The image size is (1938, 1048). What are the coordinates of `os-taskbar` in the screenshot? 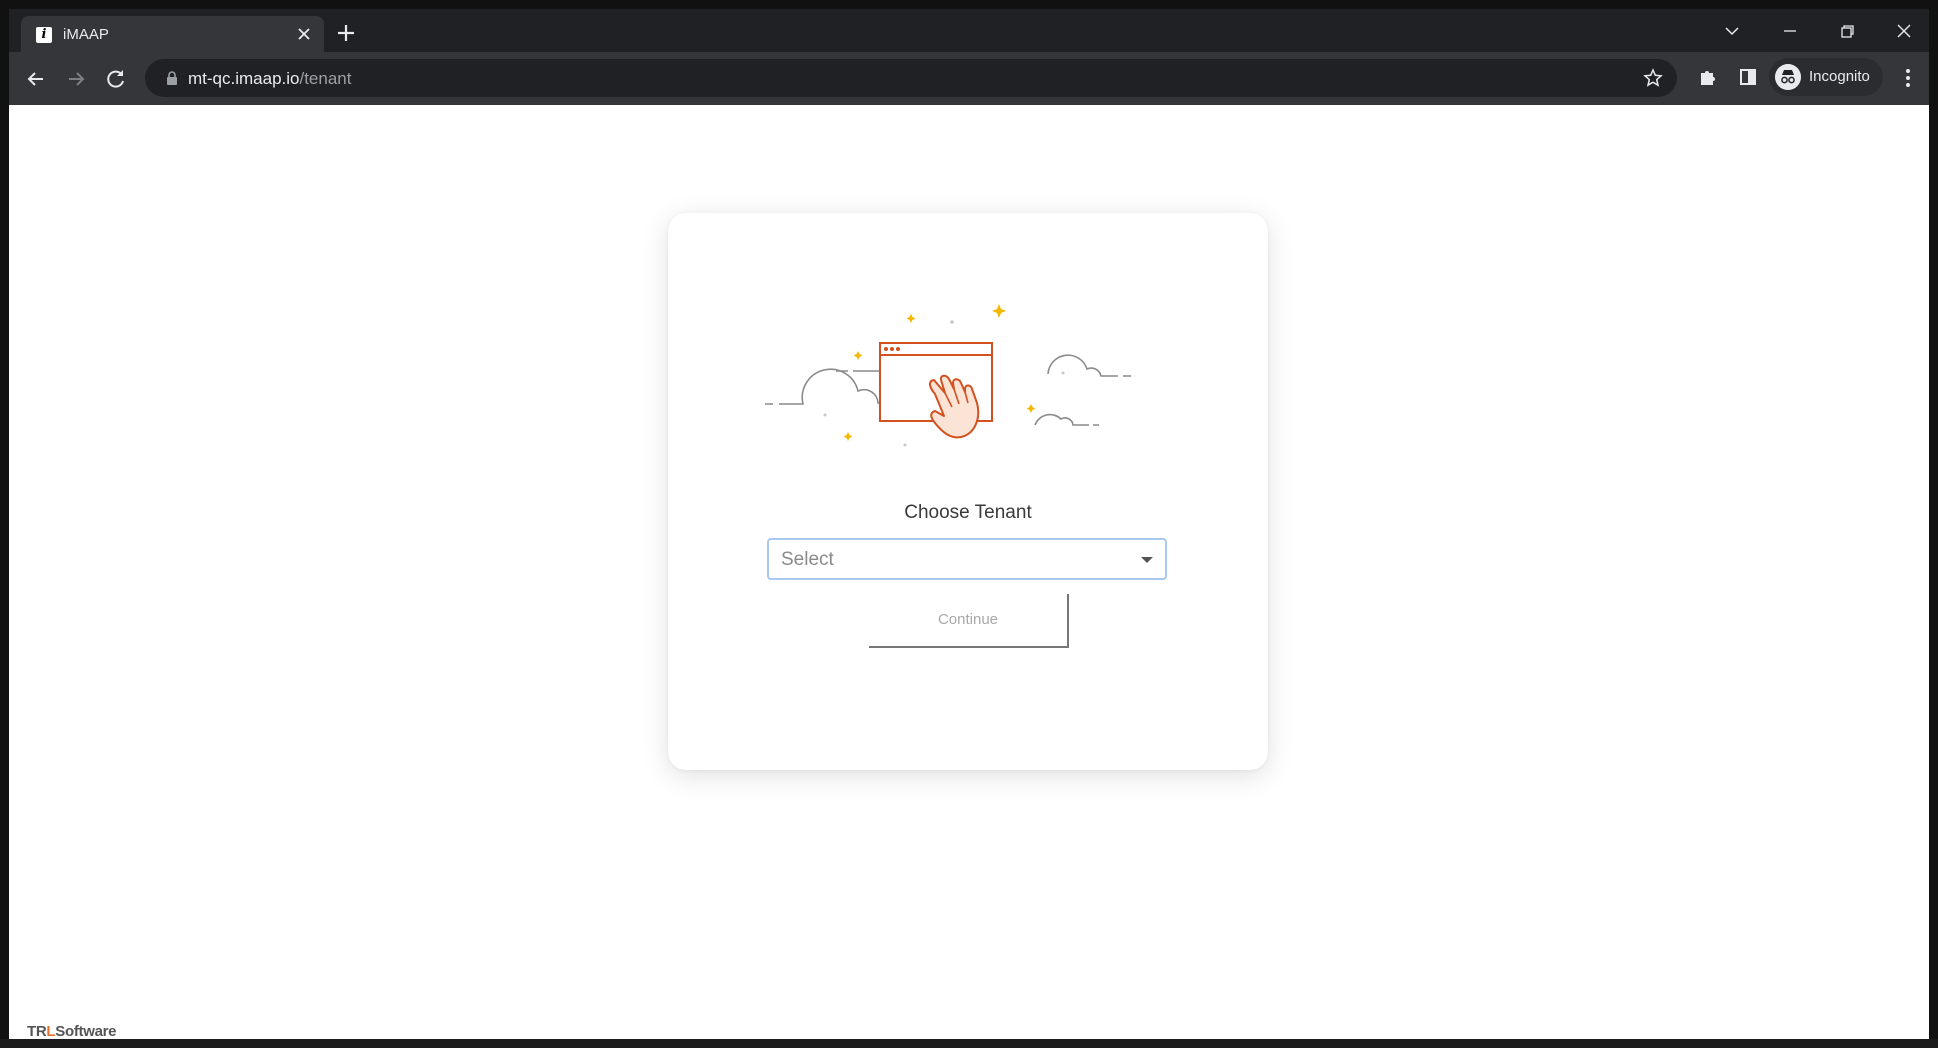 It's located at (969, 1043).